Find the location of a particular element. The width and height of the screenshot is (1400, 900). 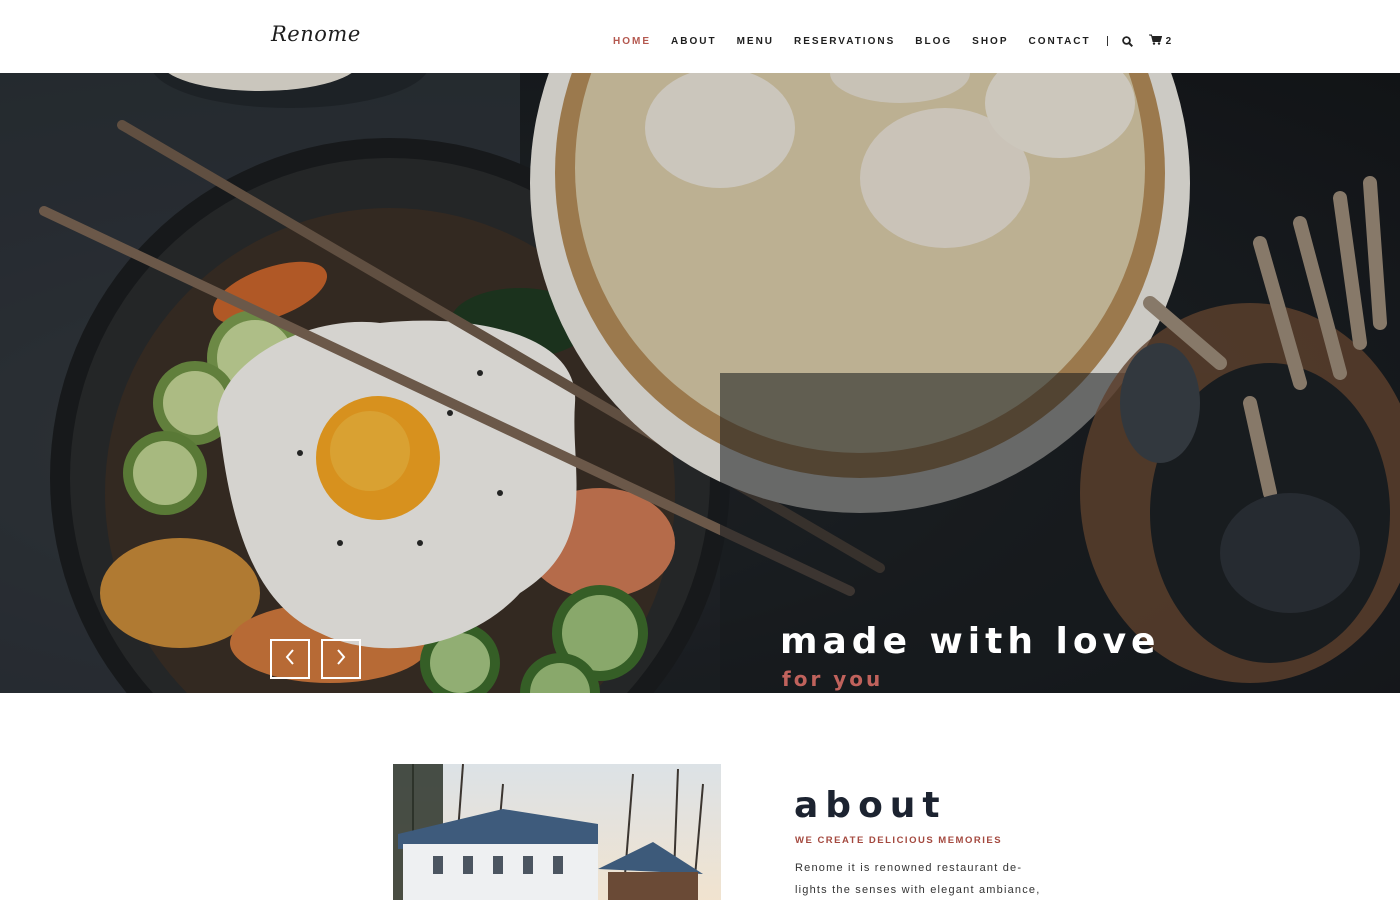

logo: Renome is located at coordinates (316, 34).